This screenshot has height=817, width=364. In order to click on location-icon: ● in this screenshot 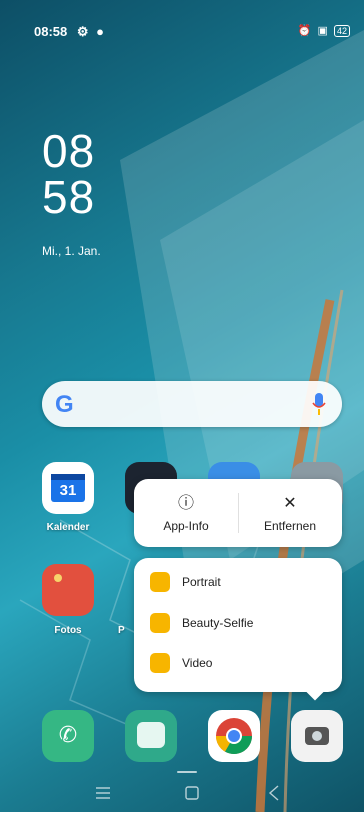, I will do `click(100, 31)`.